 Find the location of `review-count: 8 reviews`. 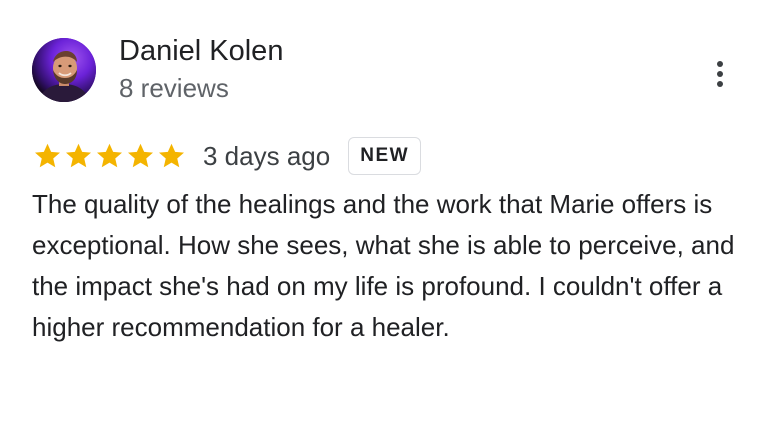

review-count: 8 reviews is located at coordinates (174, 88).